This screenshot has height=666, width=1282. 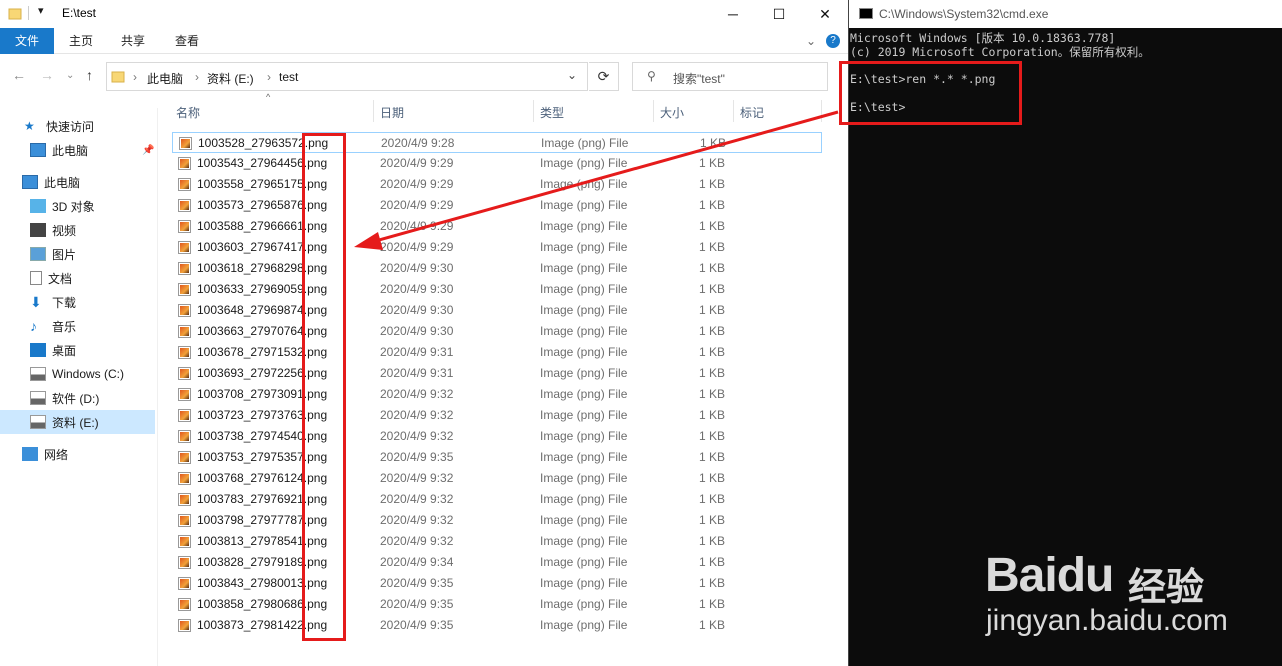 I want to click on nav-3d-objects: 3D 对象, so click(x=77, y=206).